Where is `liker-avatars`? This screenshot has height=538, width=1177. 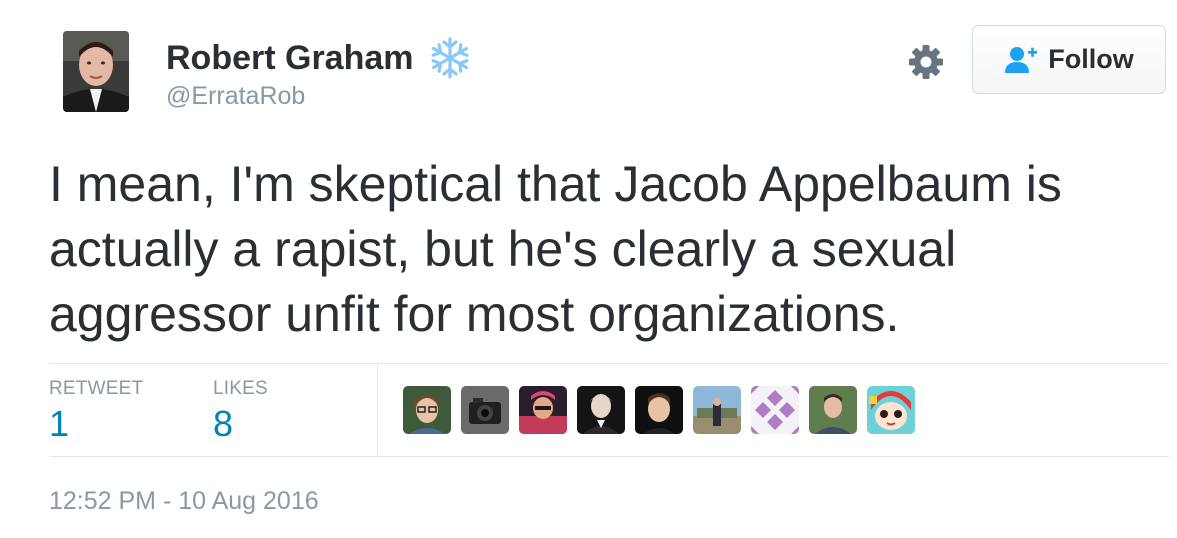 liker-avatars is located at coordinates (659, 410).